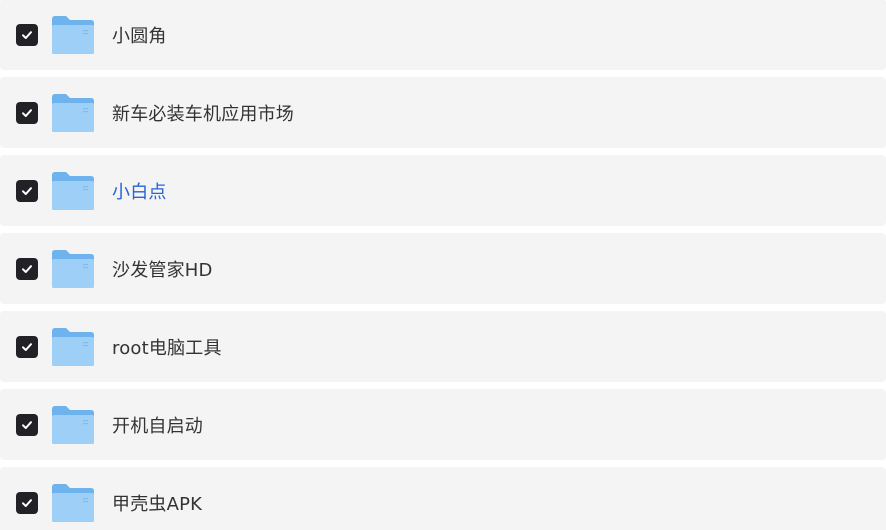  Describe the element at coordinates (443, 346) in the screenshot. I see `list-item: root电脑工具` at that location.